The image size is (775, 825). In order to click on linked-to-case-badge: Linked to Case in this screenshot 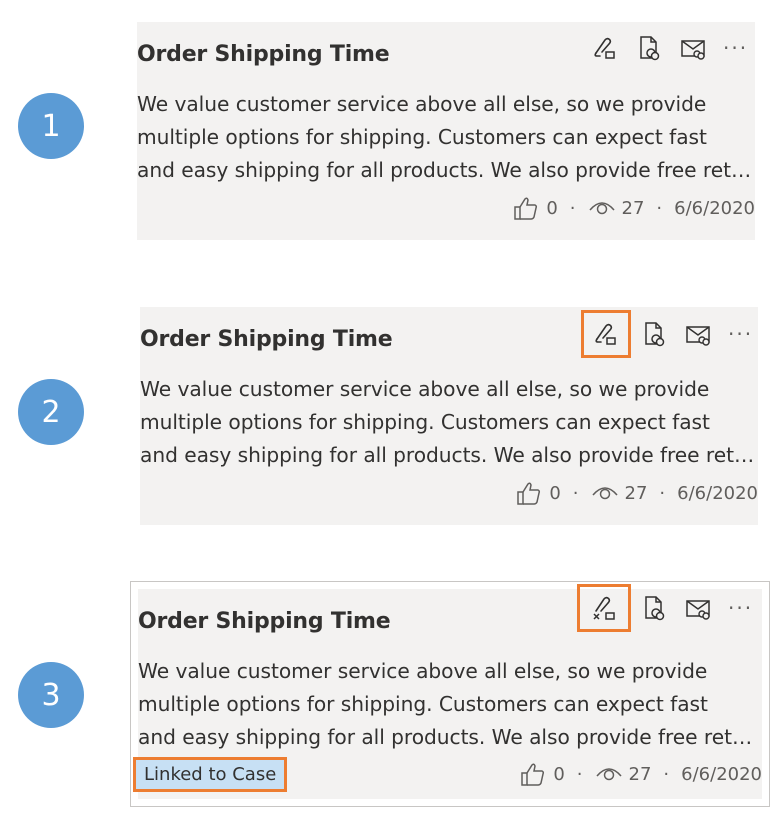, I will do `click(210, 774)`.